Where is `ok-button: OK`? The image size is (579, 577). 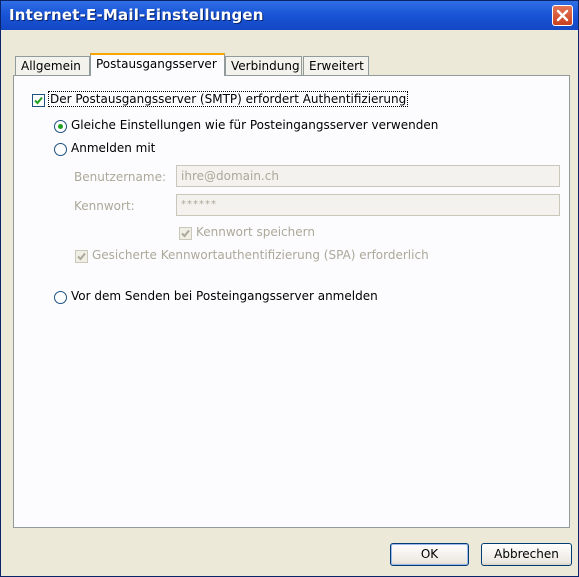 ok-button: OK is located at coordinates (429, 554).